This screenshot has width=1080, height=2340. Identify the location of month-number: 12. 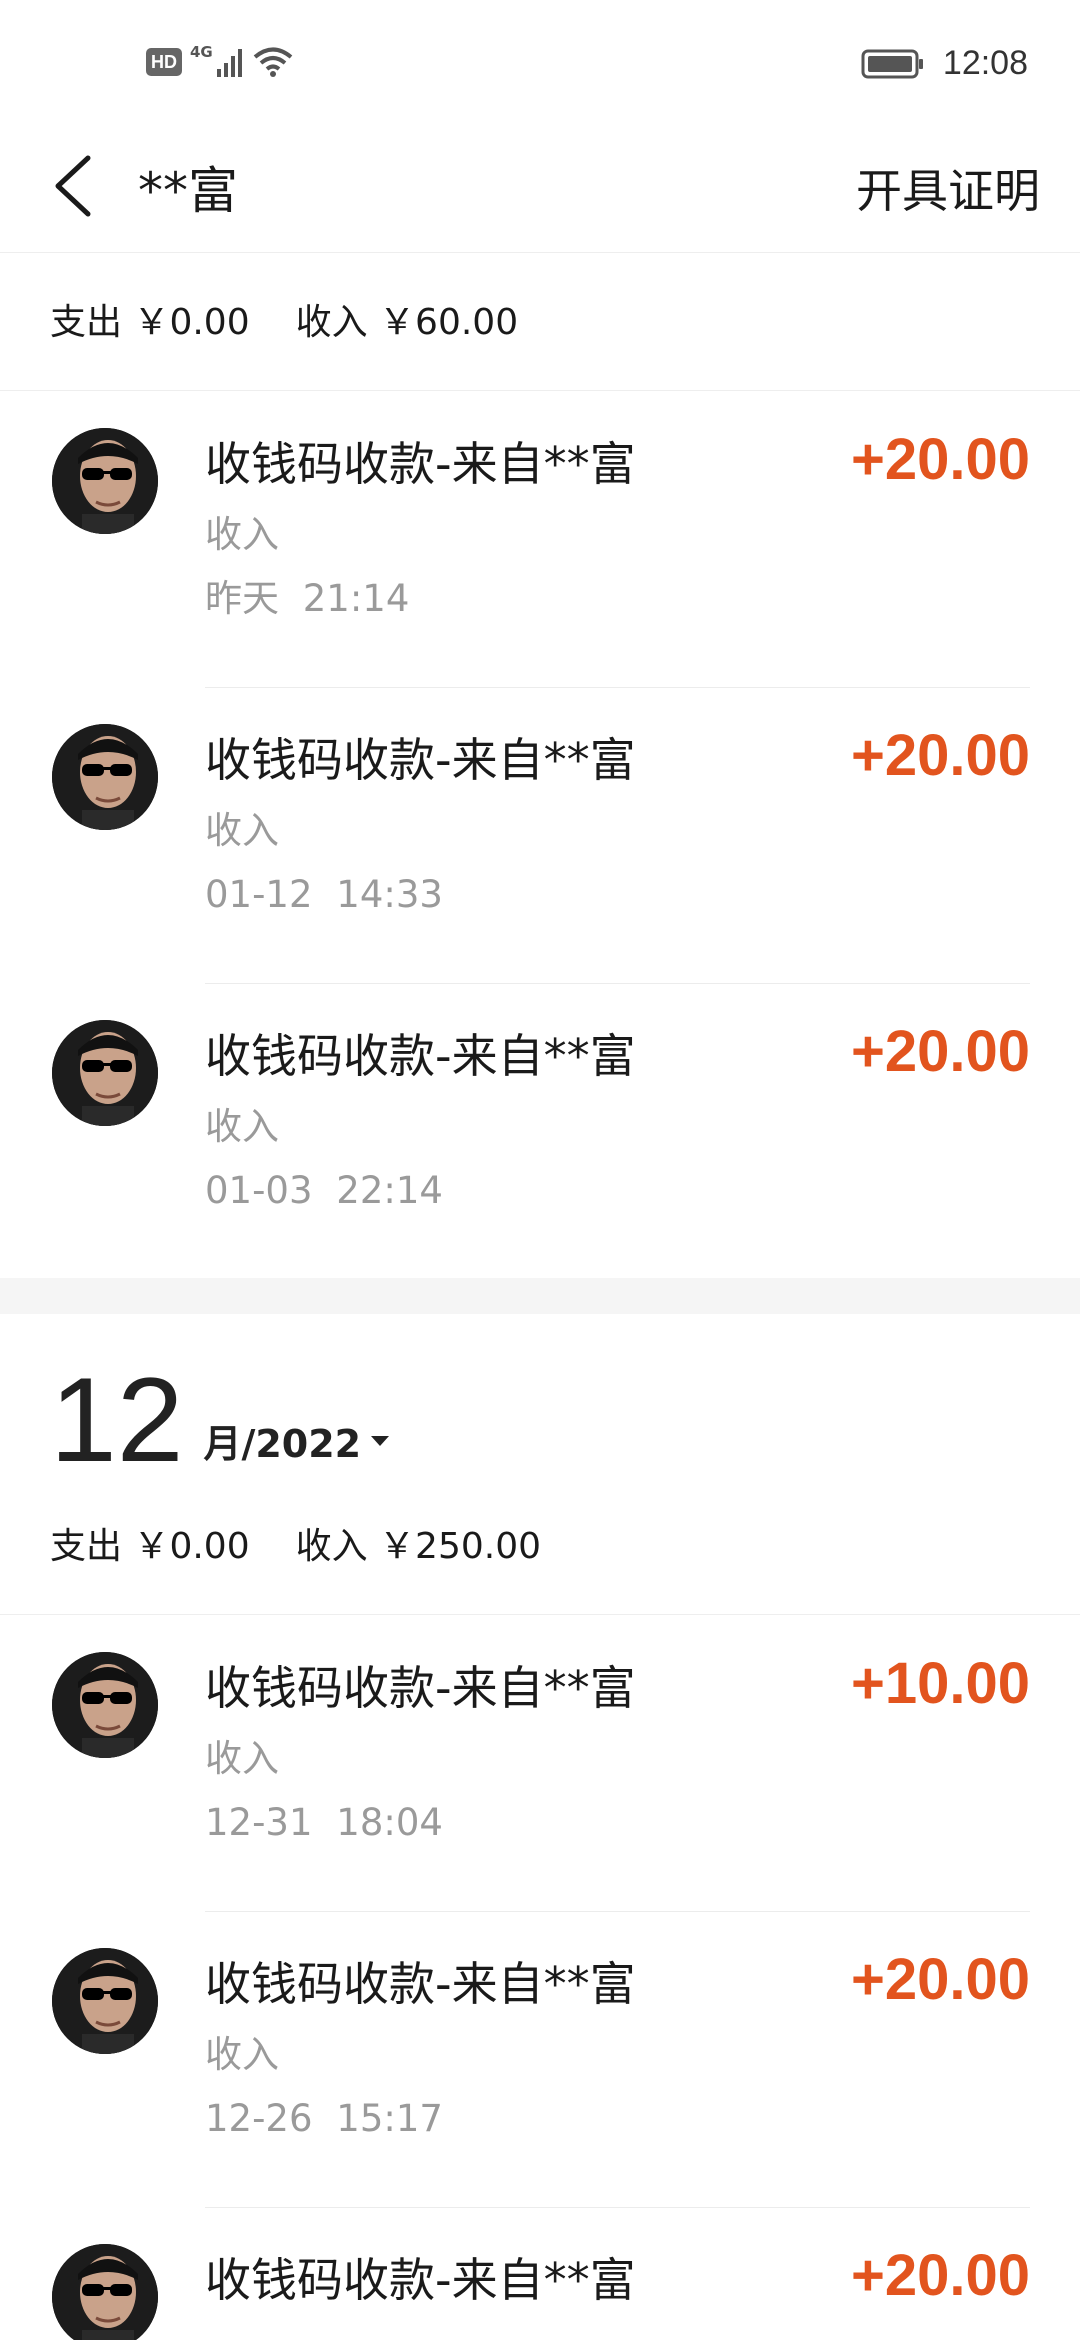
(117, 1420).